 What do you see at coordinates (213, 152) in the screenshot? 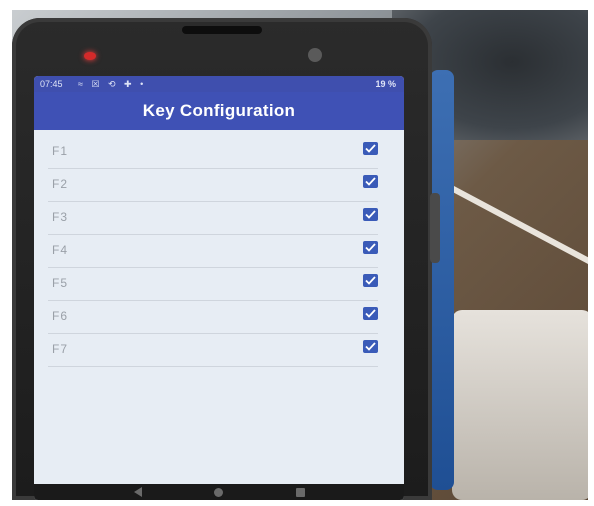
I see `key-row-f1: F1` at bounding box center [213, 152].